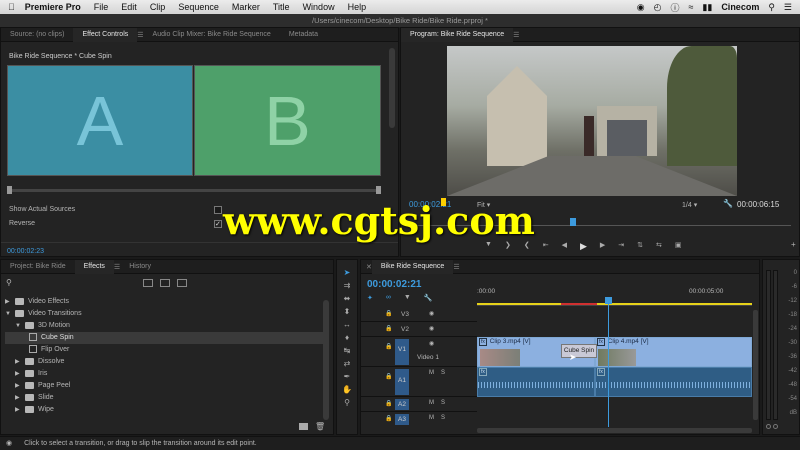  I want to click on track-select-tool-icon: ⇉, so click(347, 285).